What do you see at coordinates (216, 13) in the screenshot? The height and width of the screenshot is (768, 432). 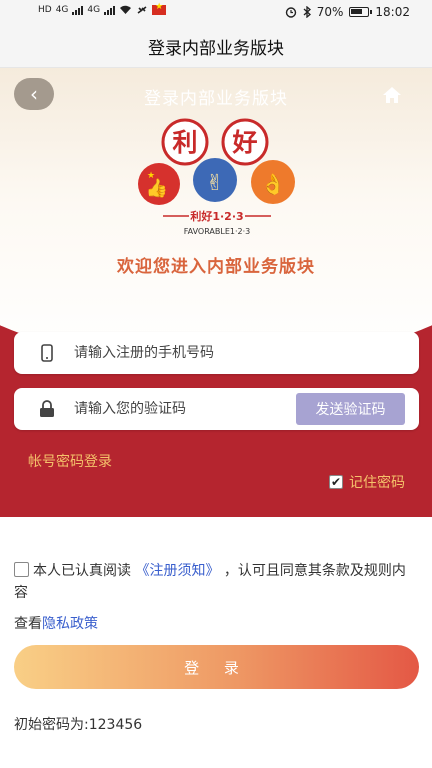 I see `status-bar: HD 4G 4G 70% 18:02` at bounding box center [216, 13].